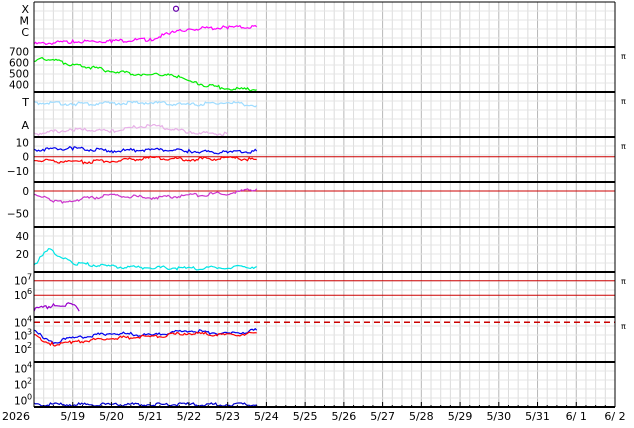 The image size is (634, 428). I want to click on x-tick-label: 5/29, so click(460, 416).